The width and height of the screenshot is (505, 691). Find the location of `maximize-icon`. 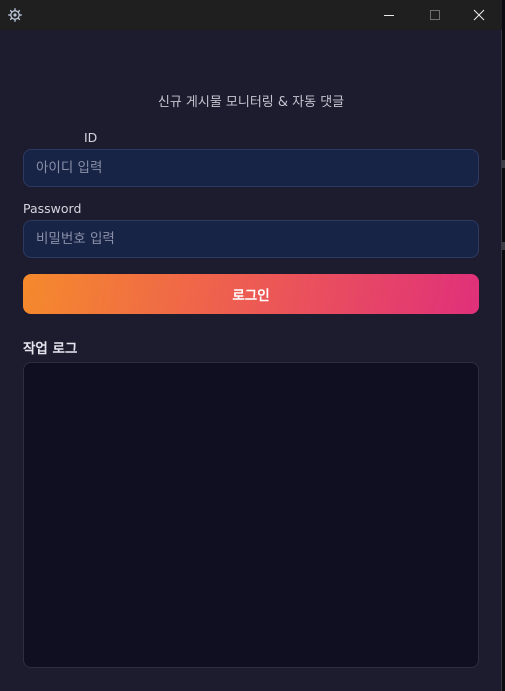

maximize-icon is located at coordinates (435, 15).